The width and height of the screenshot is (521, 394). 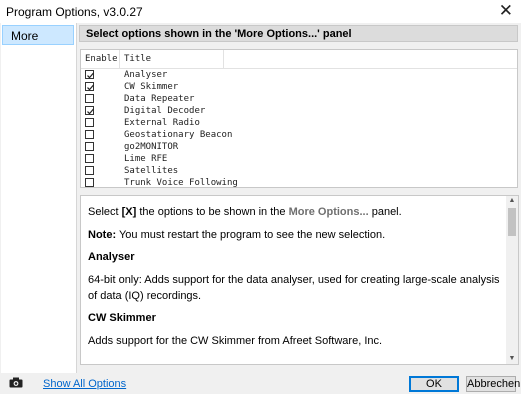 I want to click on option-title: Analyser, so click(x=146, y=75).